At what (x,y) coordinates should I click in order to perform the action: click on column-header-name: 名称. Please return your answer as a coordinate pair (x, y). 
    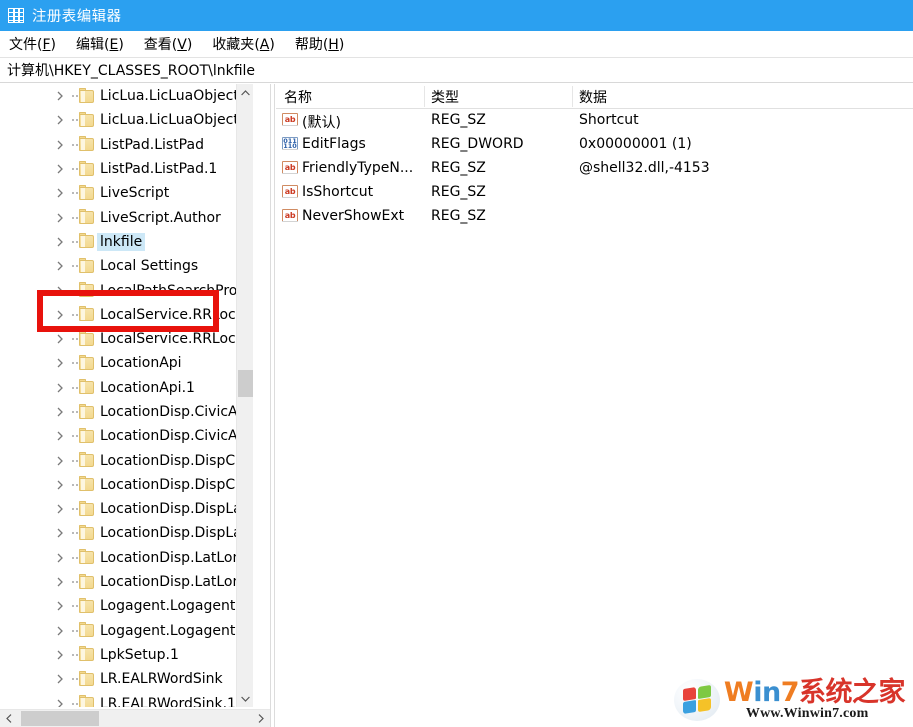
    Looking at the image, I should click on (298, 97).